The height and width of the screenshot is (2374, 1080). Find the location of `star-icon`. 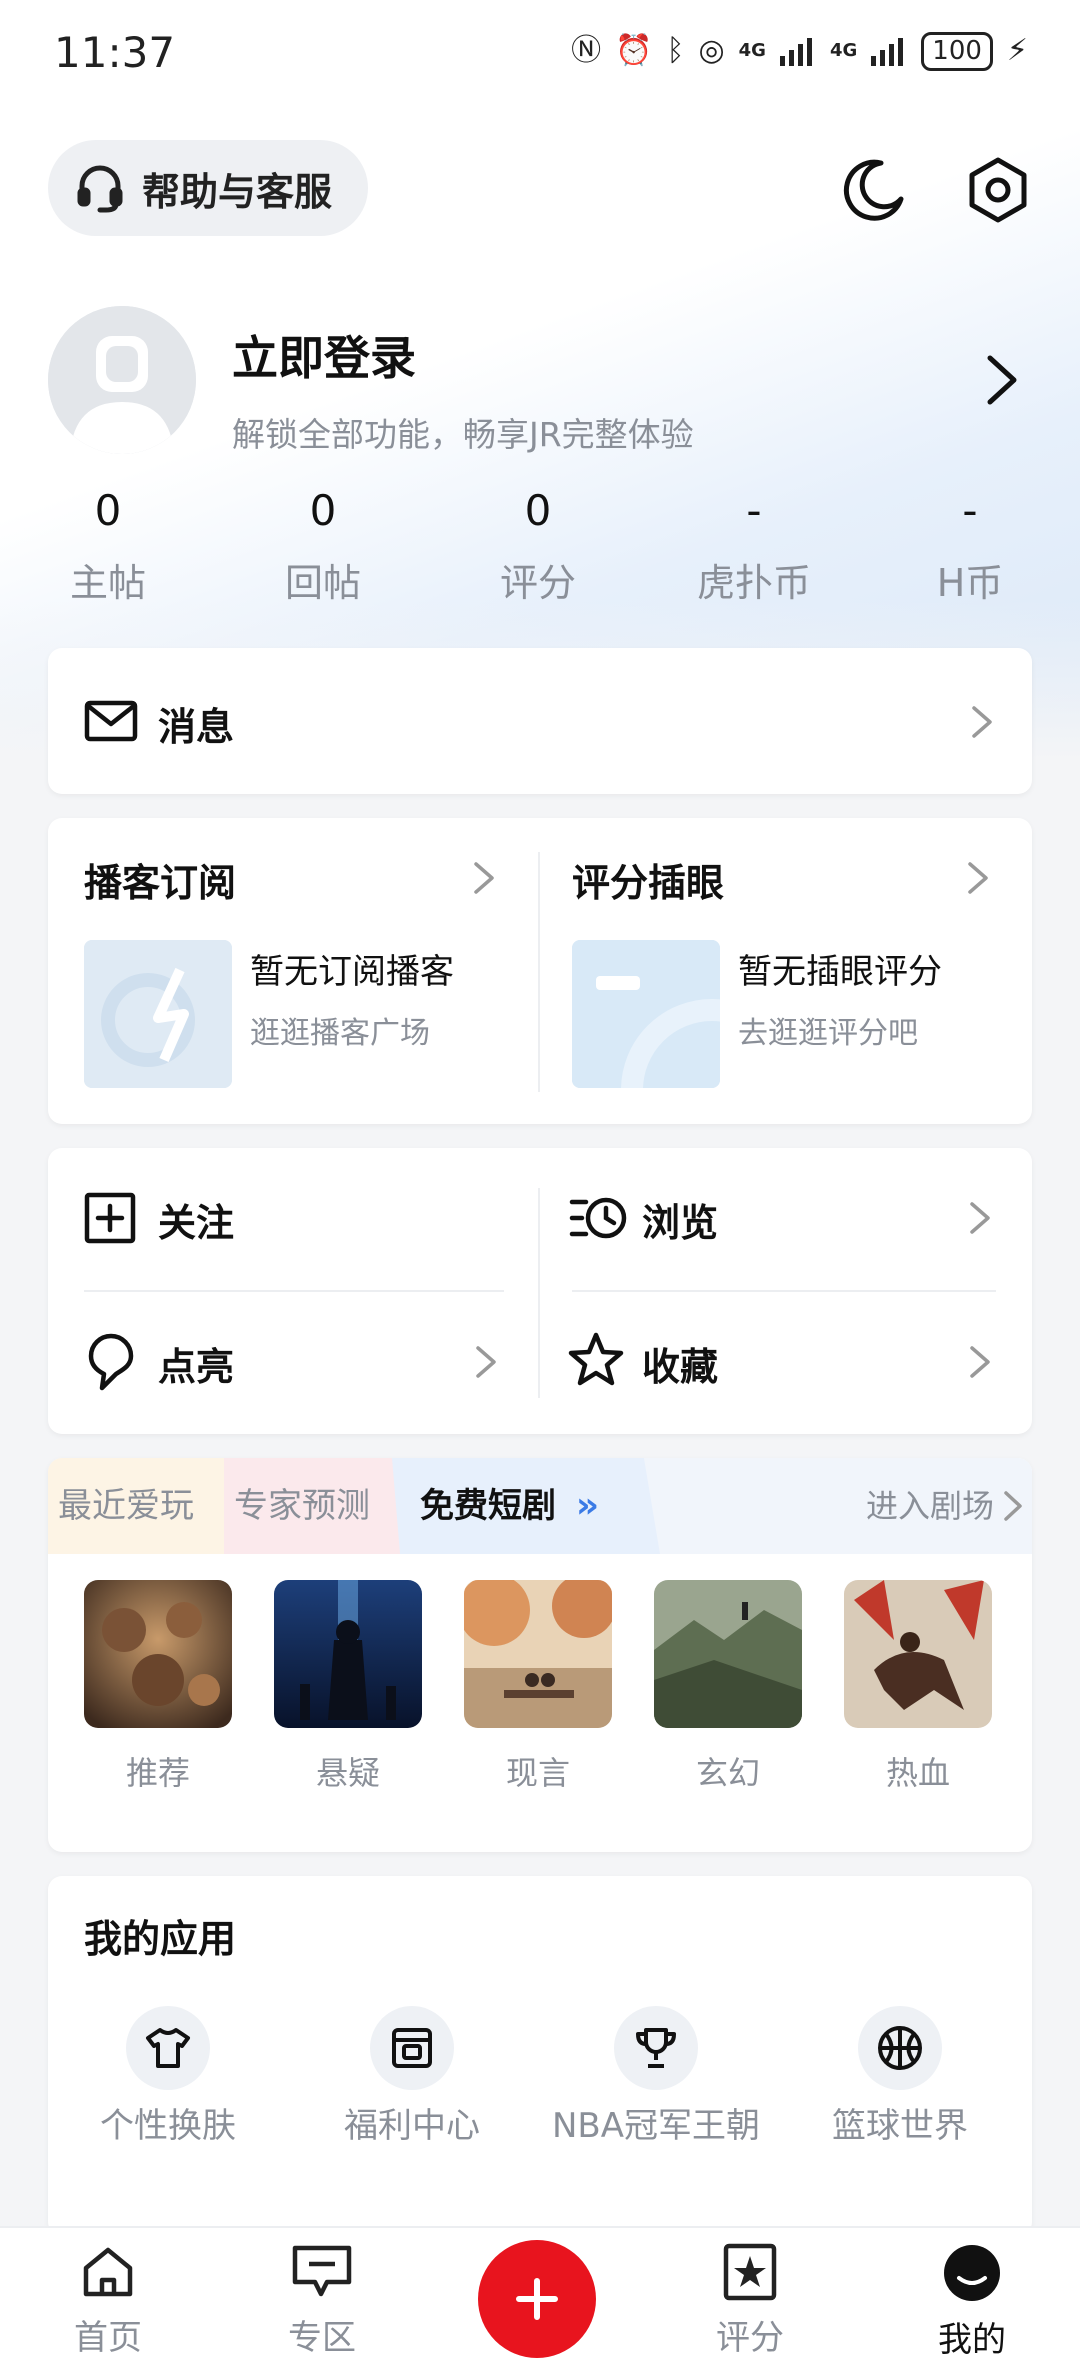

star-icon is located at coordinates (596, 1359).